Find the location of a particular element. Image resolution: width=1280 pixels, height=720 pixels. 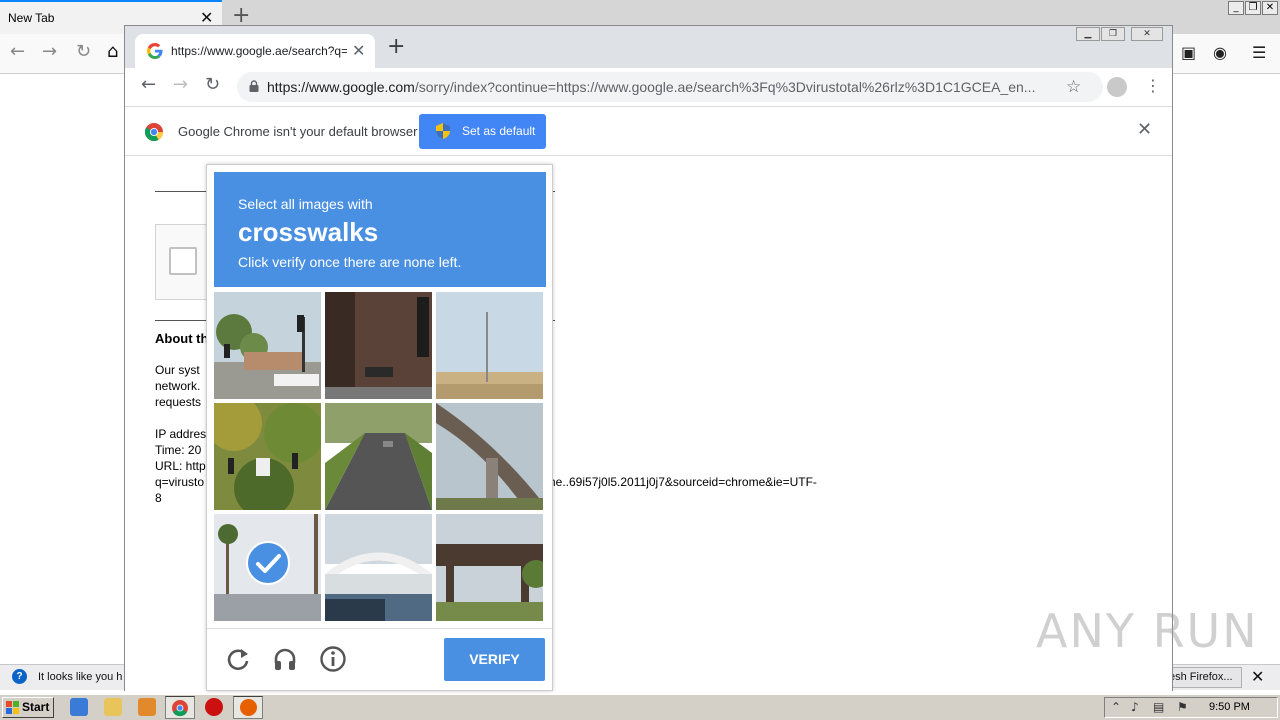

chrome-tab: https://www.google.ae/search?q=v ✕ is located at coordinates (255, 51).